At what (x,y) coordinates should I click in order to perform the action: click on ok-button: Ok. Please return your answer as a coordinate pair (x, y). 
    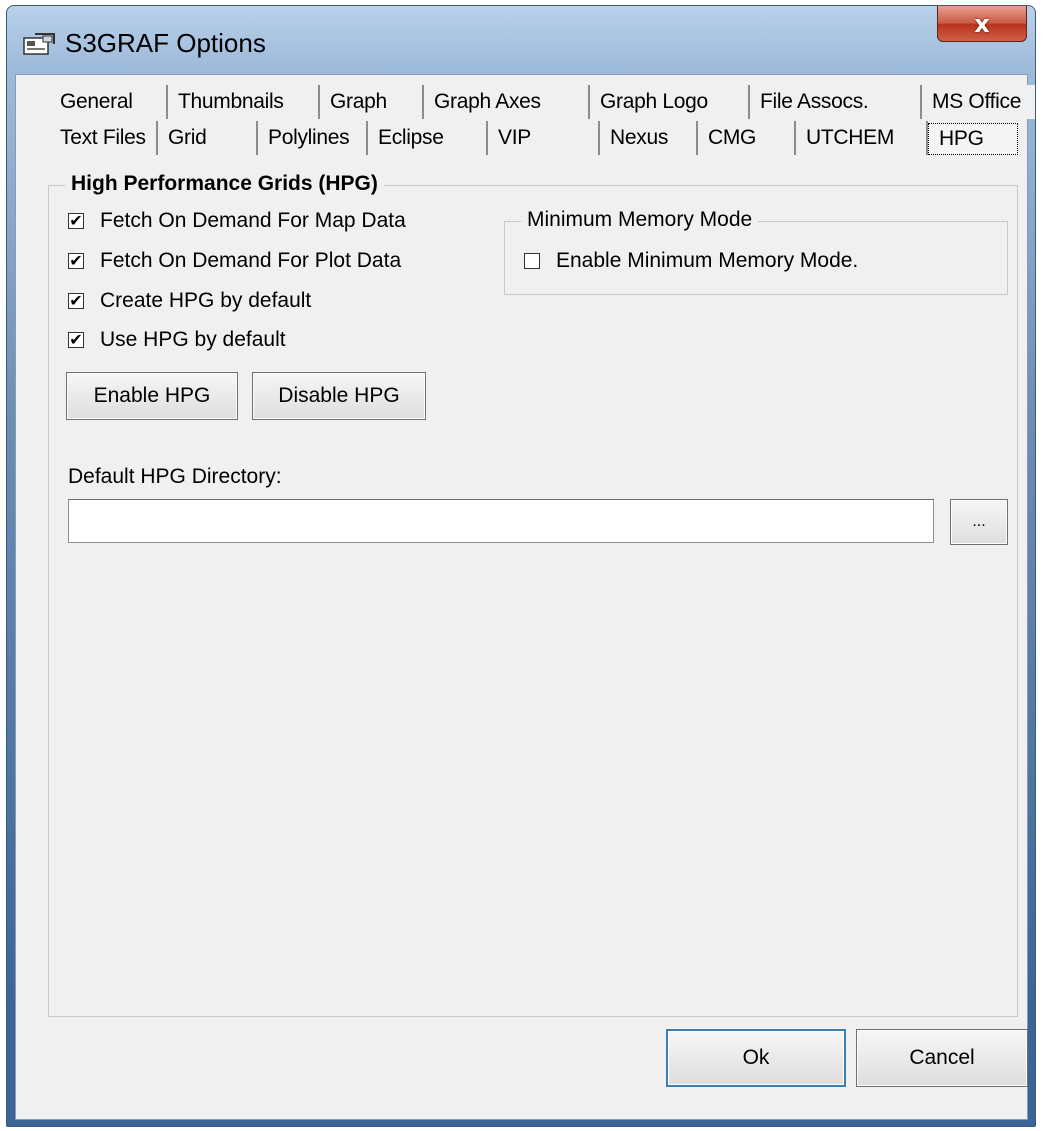
    Looking at the image, I should click on (756, 1058).